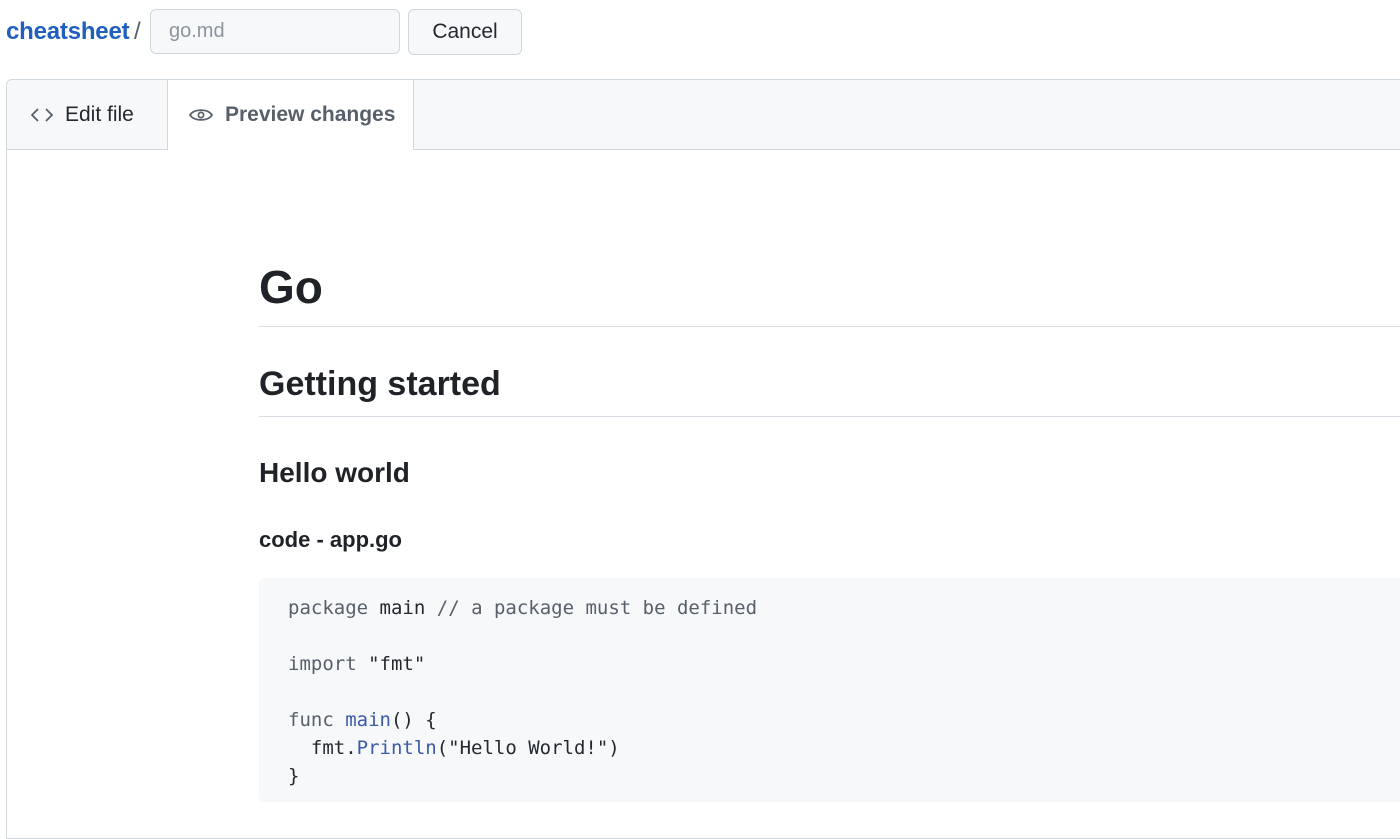  I want to click on code-identifier: main, so click(402, 608).